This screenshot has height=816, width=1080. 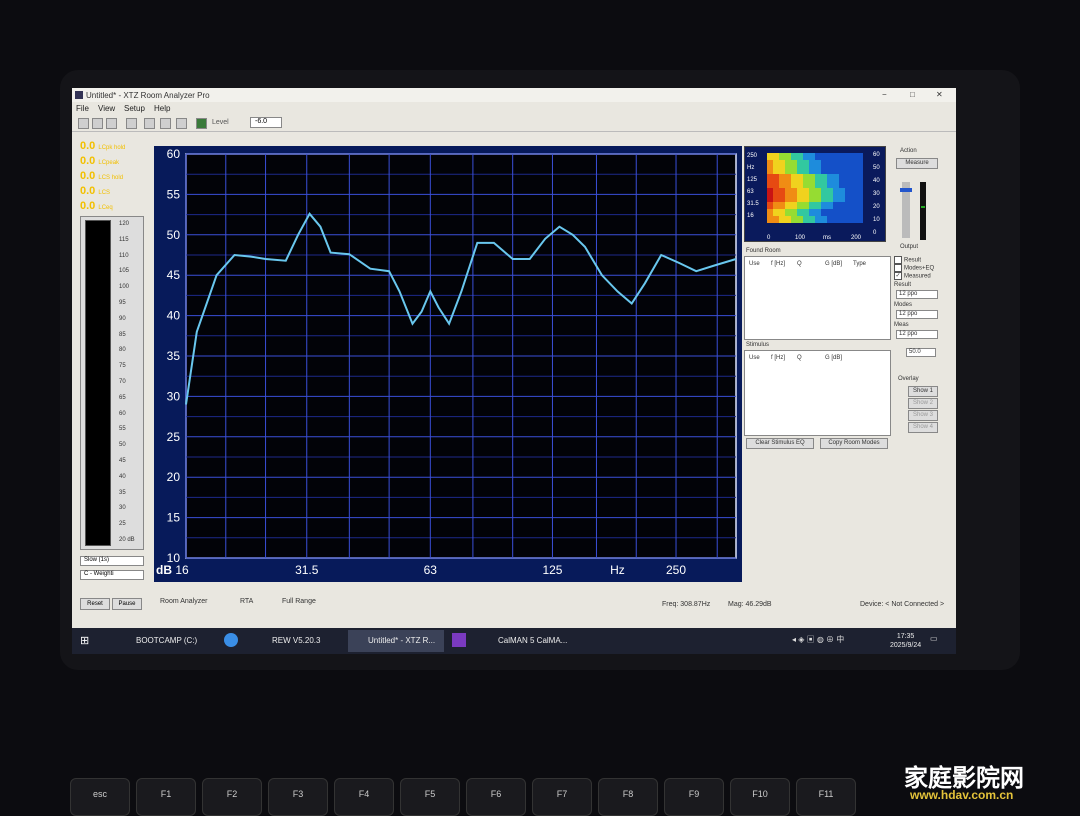 What do you see at coordinates (818, 639) in the screenshot?
I see `tray-icons: ◂ ◈ ▣ ◍ ⊕ 中` at bounding box center [818, 639].